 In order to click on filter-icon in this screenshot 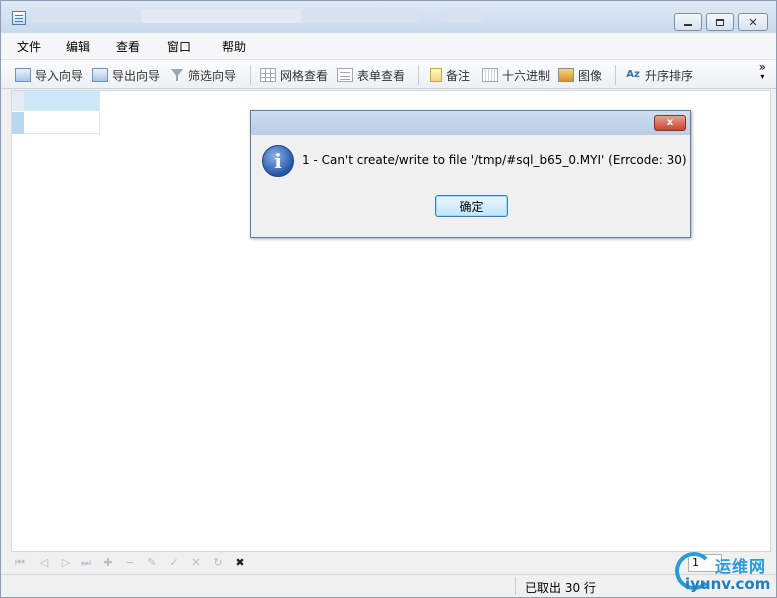, I will do `click(177, 75)`.